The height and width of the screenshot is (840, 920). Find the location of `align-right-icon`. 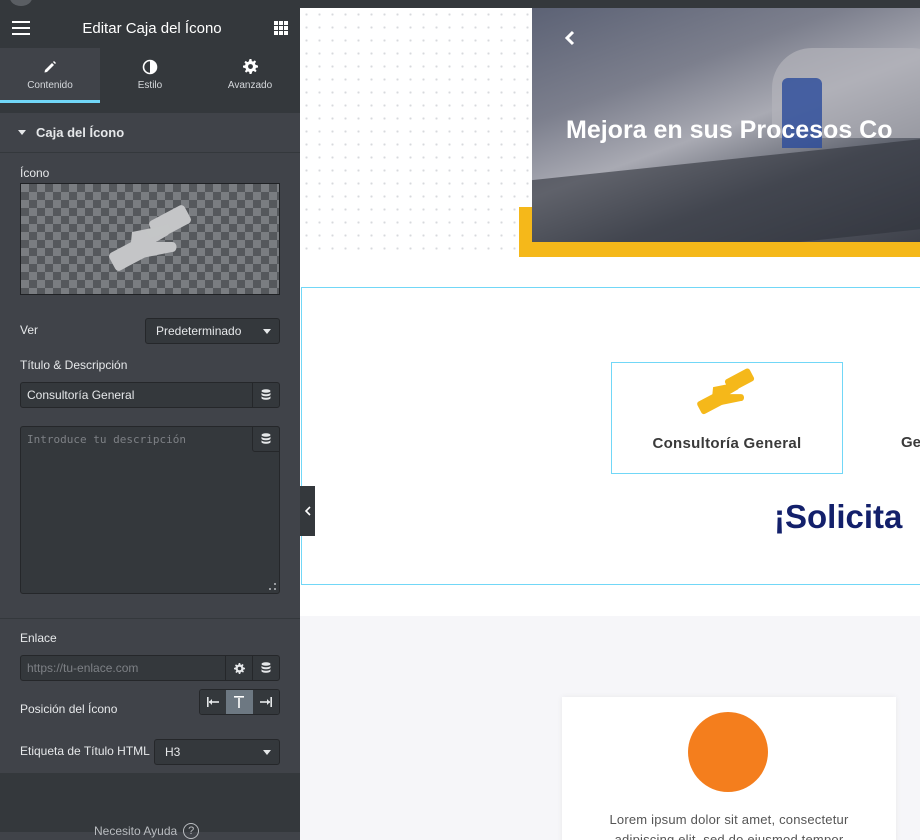

align-right-icon is located at coordinates (265, 702).